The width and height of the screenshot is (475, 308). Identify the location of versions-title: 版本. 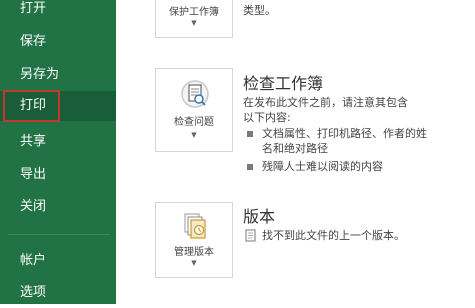
(259, 216).